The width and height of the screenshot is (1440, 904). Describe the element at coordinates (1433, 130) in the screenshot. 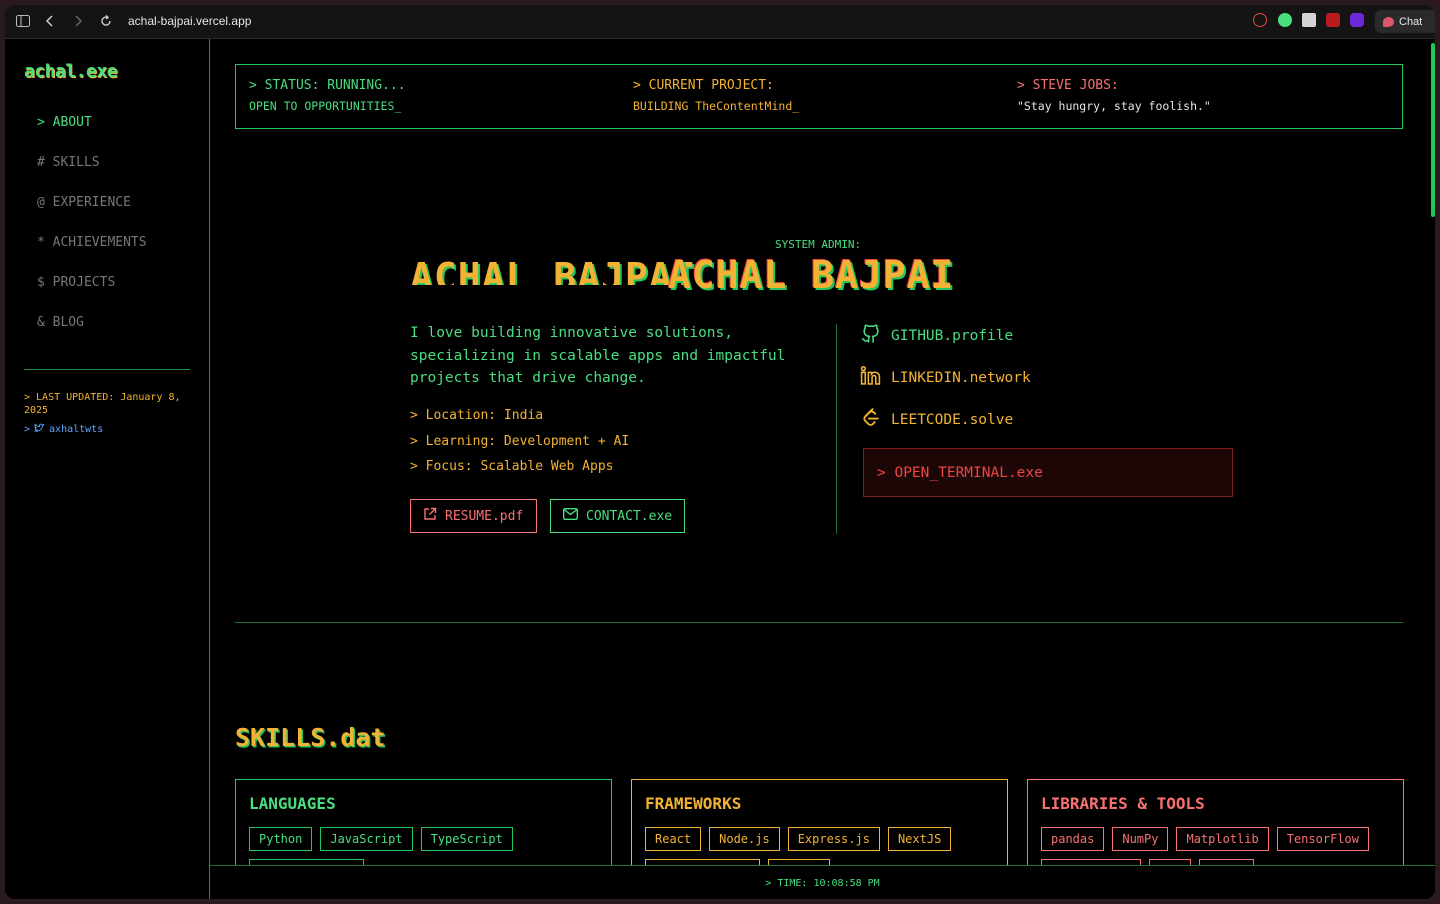

I see `page-scrollbar` at that location.